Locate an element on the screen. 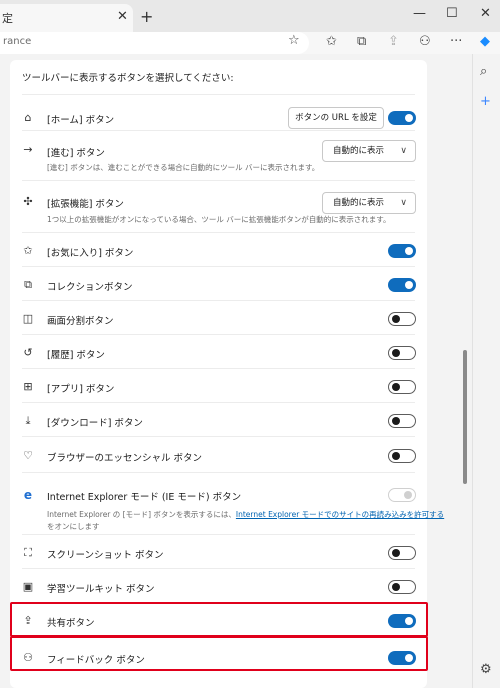  toggle-essentials is located at coordinates (402, 456).